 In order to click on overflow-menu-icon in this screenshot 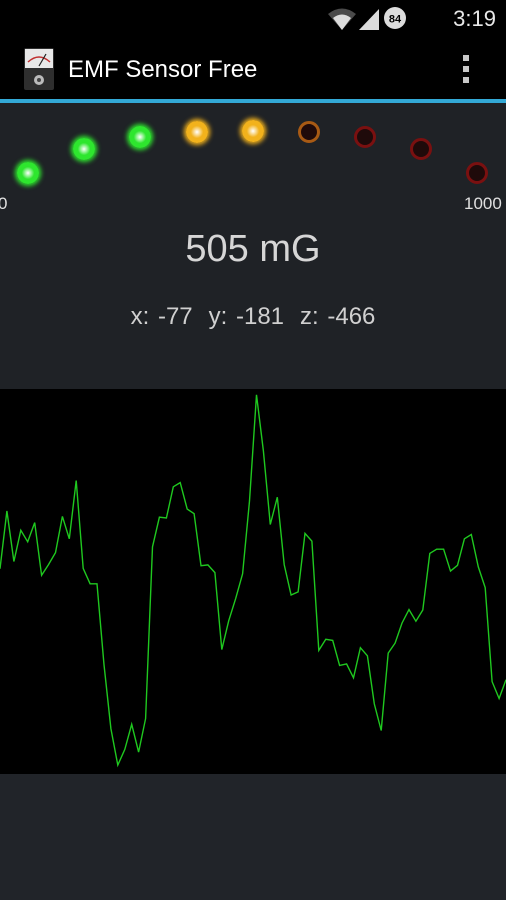, I will do `click(466, 69)`.